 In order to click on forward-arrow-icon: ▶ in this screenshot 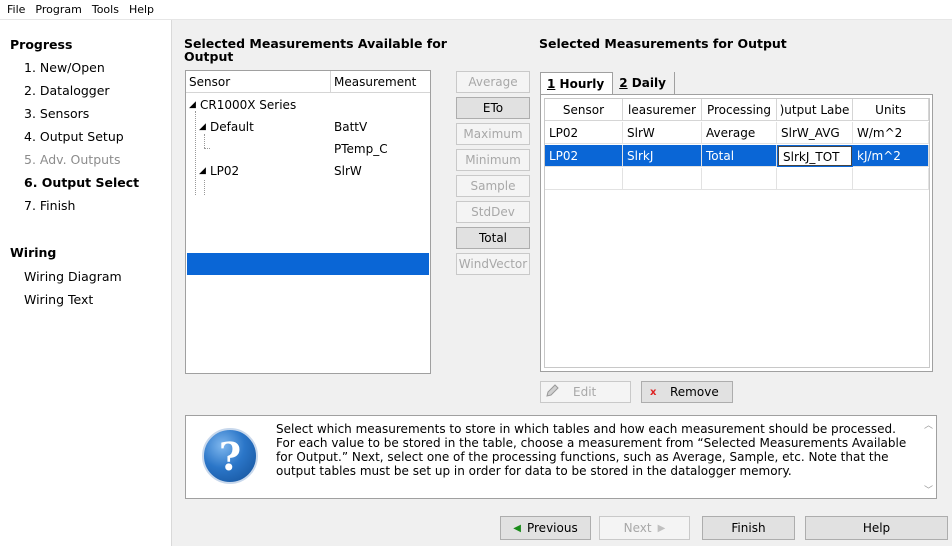, I will do `click(661, 528)`.